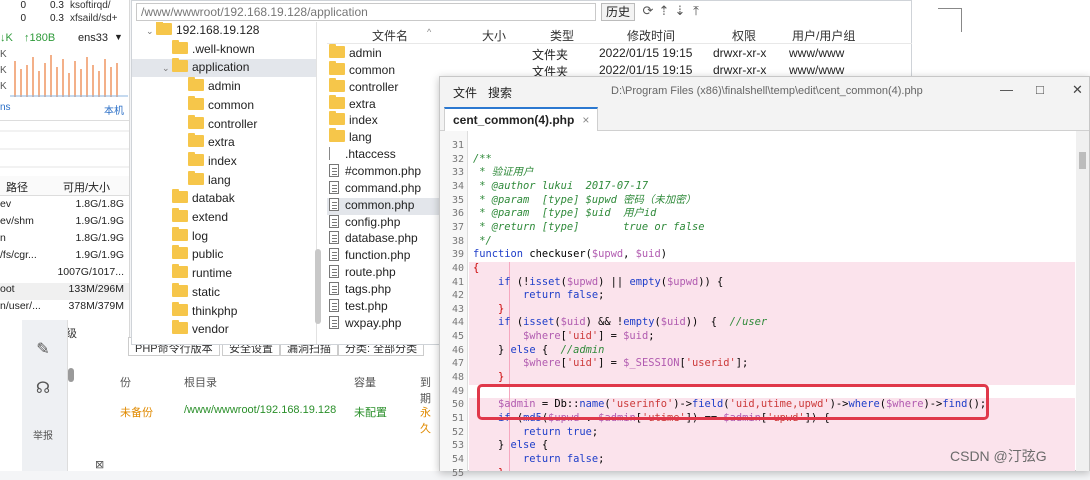 The width and height of the screenshot is (1090, 480). Describe the element at coordinates (457, 255) in the screenshot. I see `line-number: 39` at that location.